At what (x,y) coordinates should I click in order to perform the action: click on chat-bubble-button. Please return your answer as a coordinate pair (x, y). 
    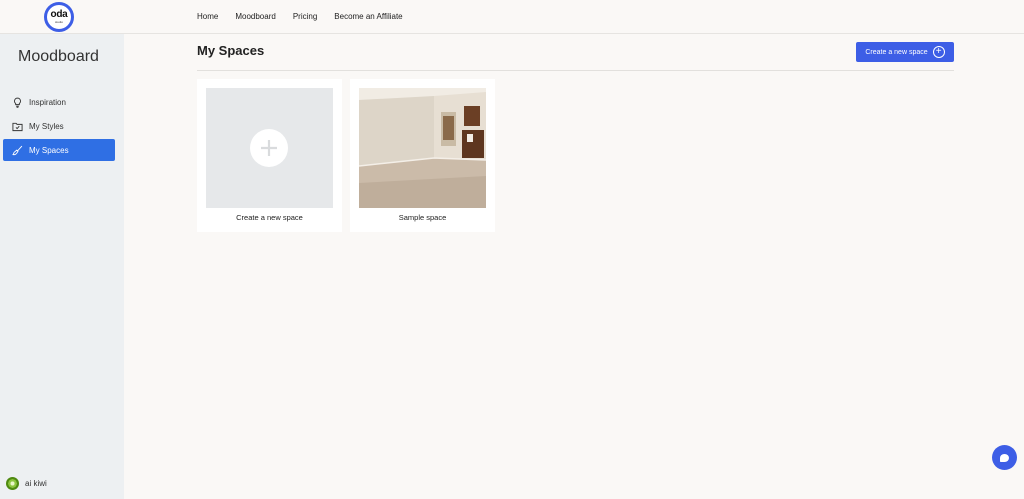
    Looking at the image, I should click on (1004, 457).